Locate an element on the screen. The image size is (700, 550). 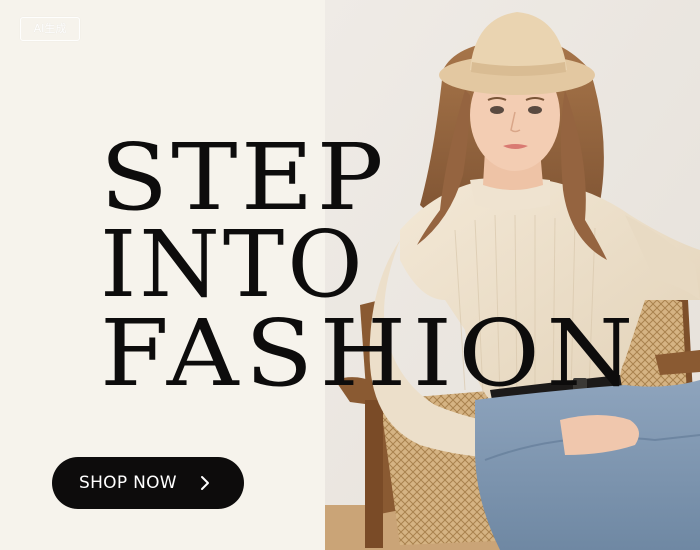
shop-now-button: SHOP NOW is located at coordinates (148, 483).